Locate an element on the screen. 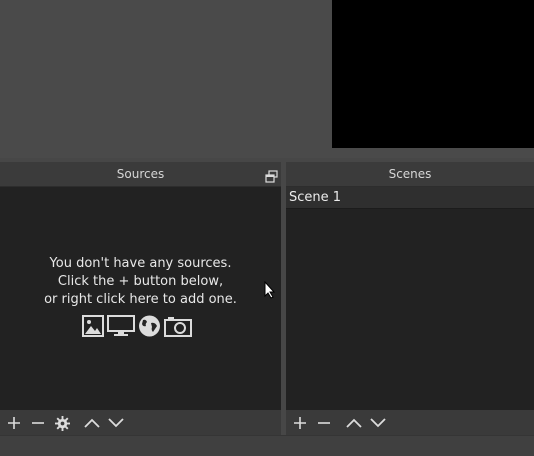 This screenshot has width=534, height=456. move-scene-up-button is located at coordinates (354, 423).